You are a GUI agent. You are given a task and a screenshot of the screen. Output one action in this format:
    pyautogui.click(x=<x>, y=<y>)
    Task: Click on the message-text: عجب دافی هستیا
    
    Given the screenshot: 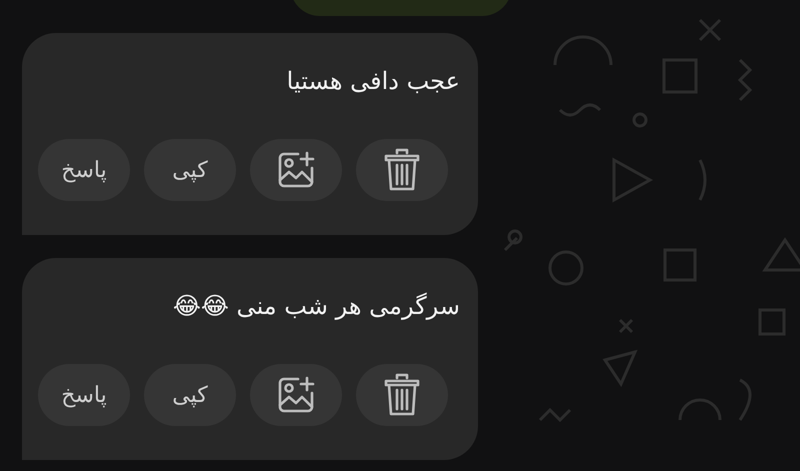 What is the action you would take?
    pyautogui.click(x=373, y=81)
    